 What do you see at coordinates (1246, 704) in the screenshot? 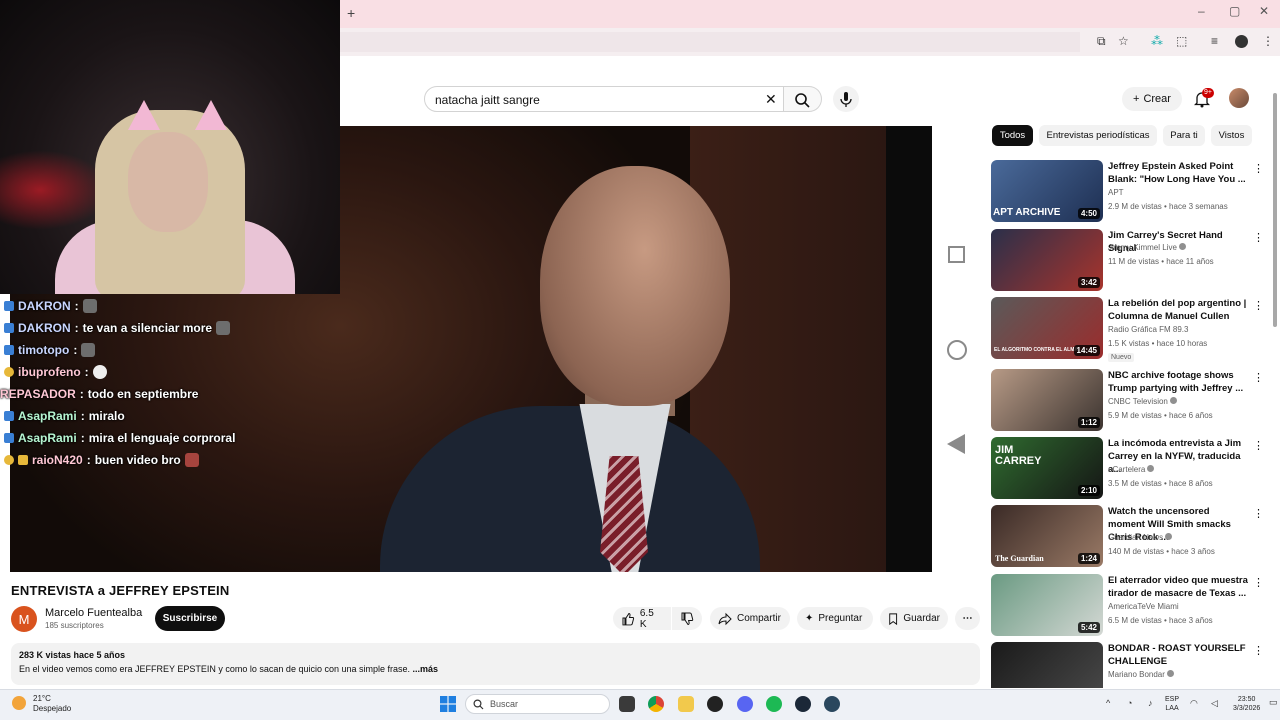
I see `clock: 23:50 3/3/2026` at bounding box center [1246, 704].